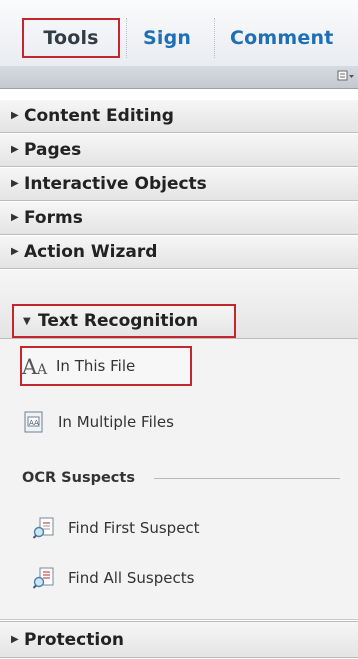 The width and height of the screenshot is (358, 659). What do you see at coordinates (53, 150) in the screenshot?
I see `panel-label: Pages` at bounding box center [53, 150].